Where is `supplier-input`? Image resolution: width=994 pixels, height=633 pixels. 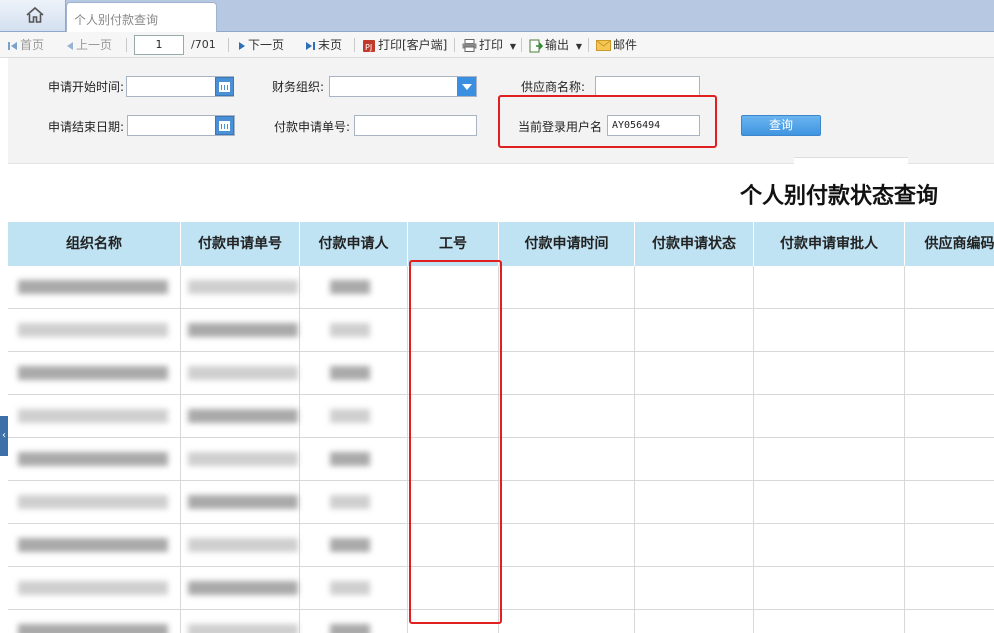
supplier-input is located at coordinates (647, 86).